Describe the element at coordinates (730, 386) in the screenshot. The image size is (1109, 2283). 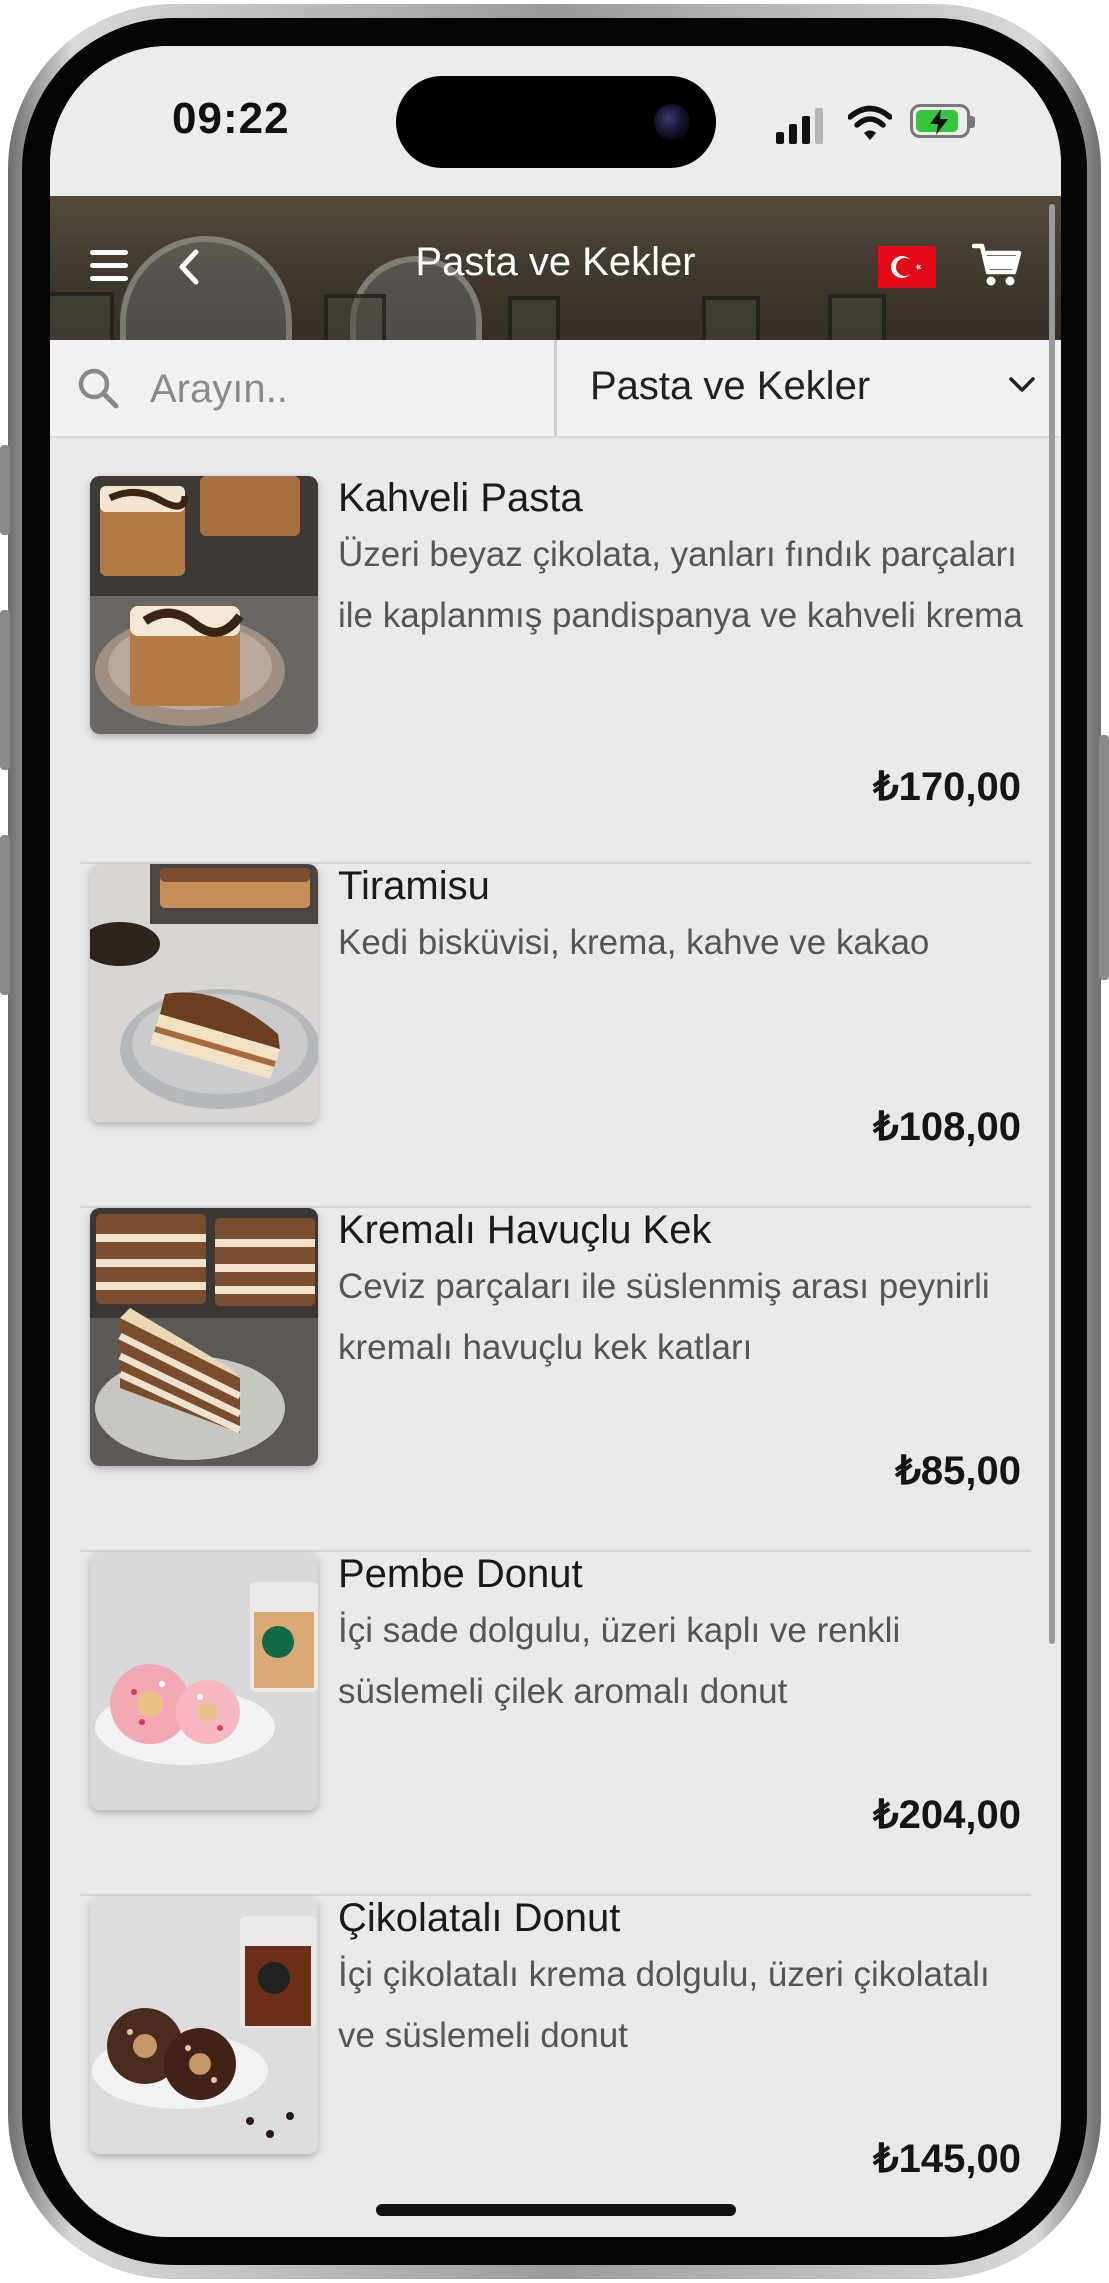
I see `category-selected-value: Pasta ve Kekler` at that location.